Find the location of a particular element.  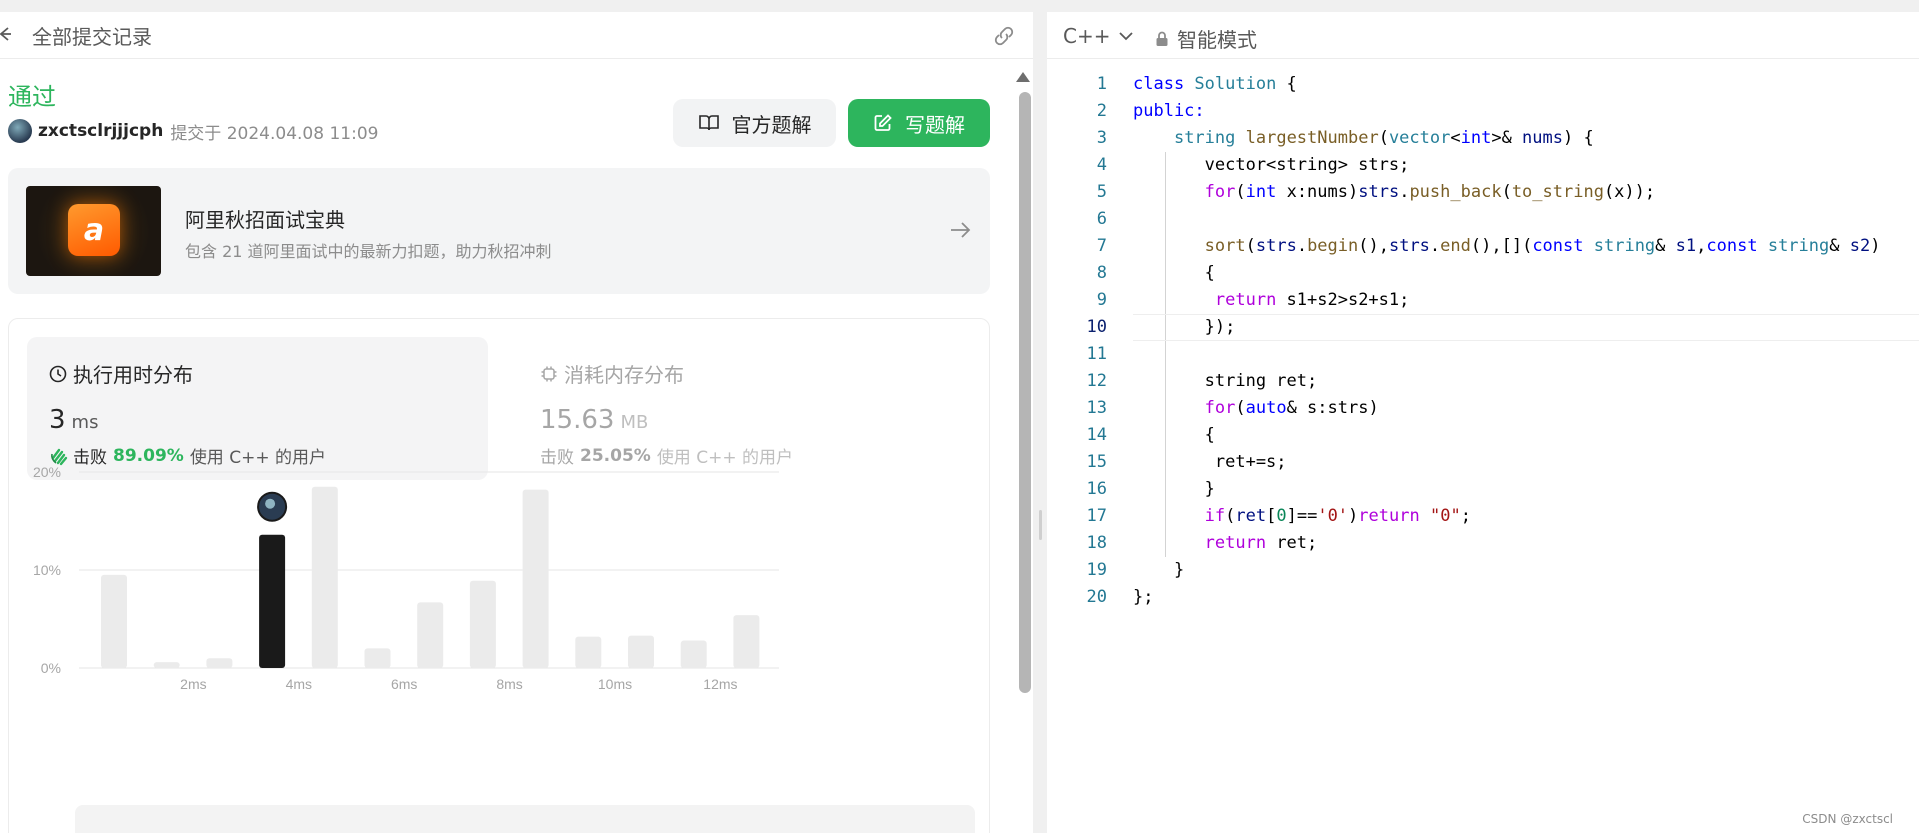

line-number: 1 is located at coordinates (1101, 84).